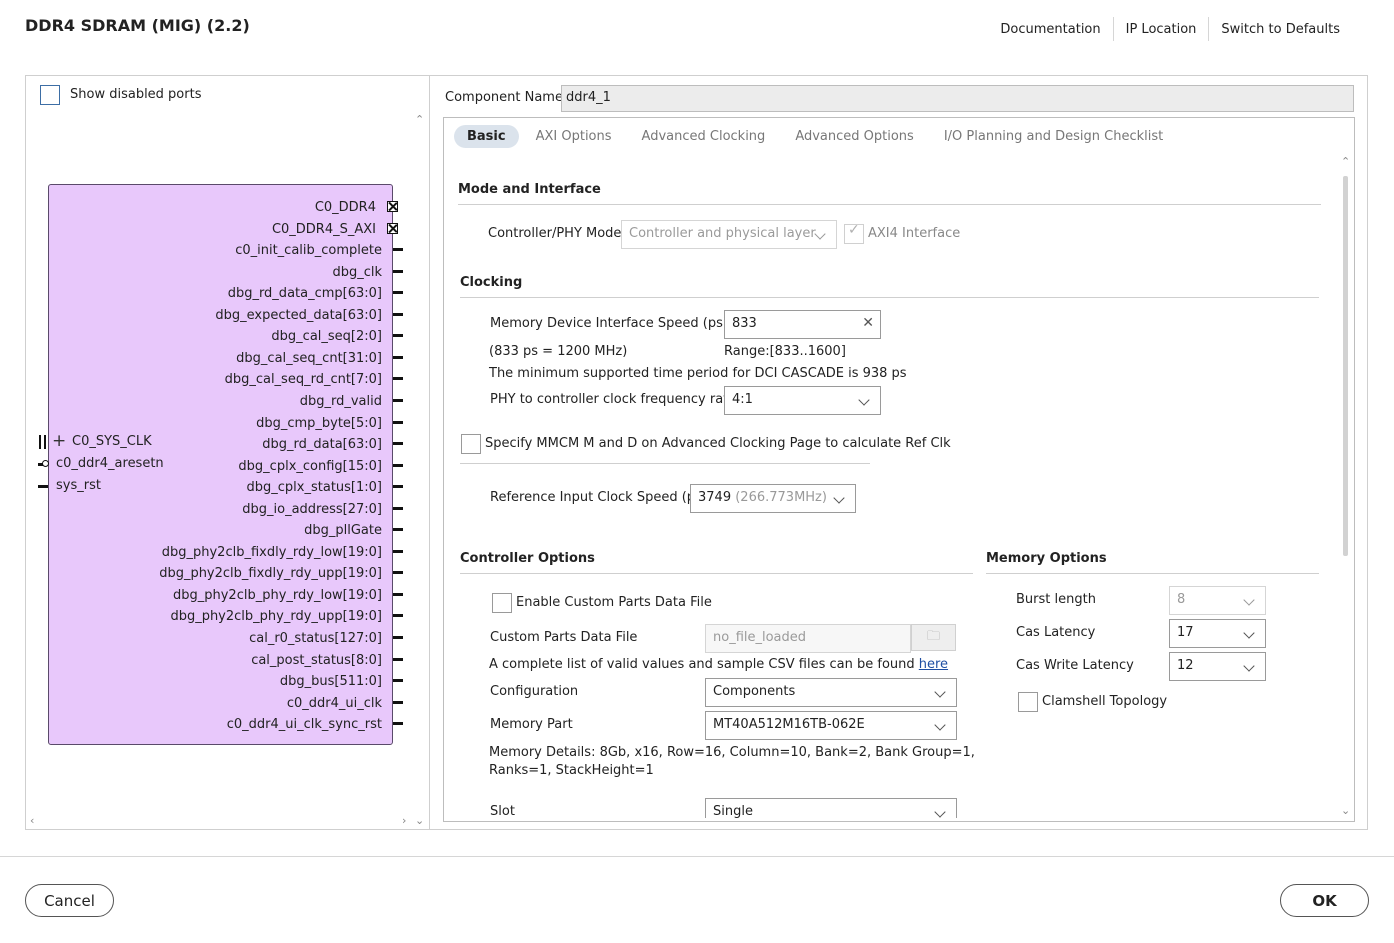  I want to click on memory-part-value: MT40A512M16TB-062E, so click(789, 724).